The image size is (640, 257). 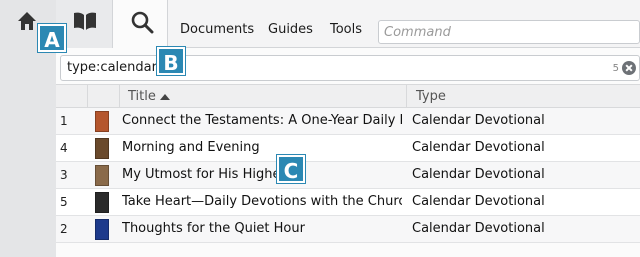 I want to click on row-number: 4, so click(x=64, y=148).